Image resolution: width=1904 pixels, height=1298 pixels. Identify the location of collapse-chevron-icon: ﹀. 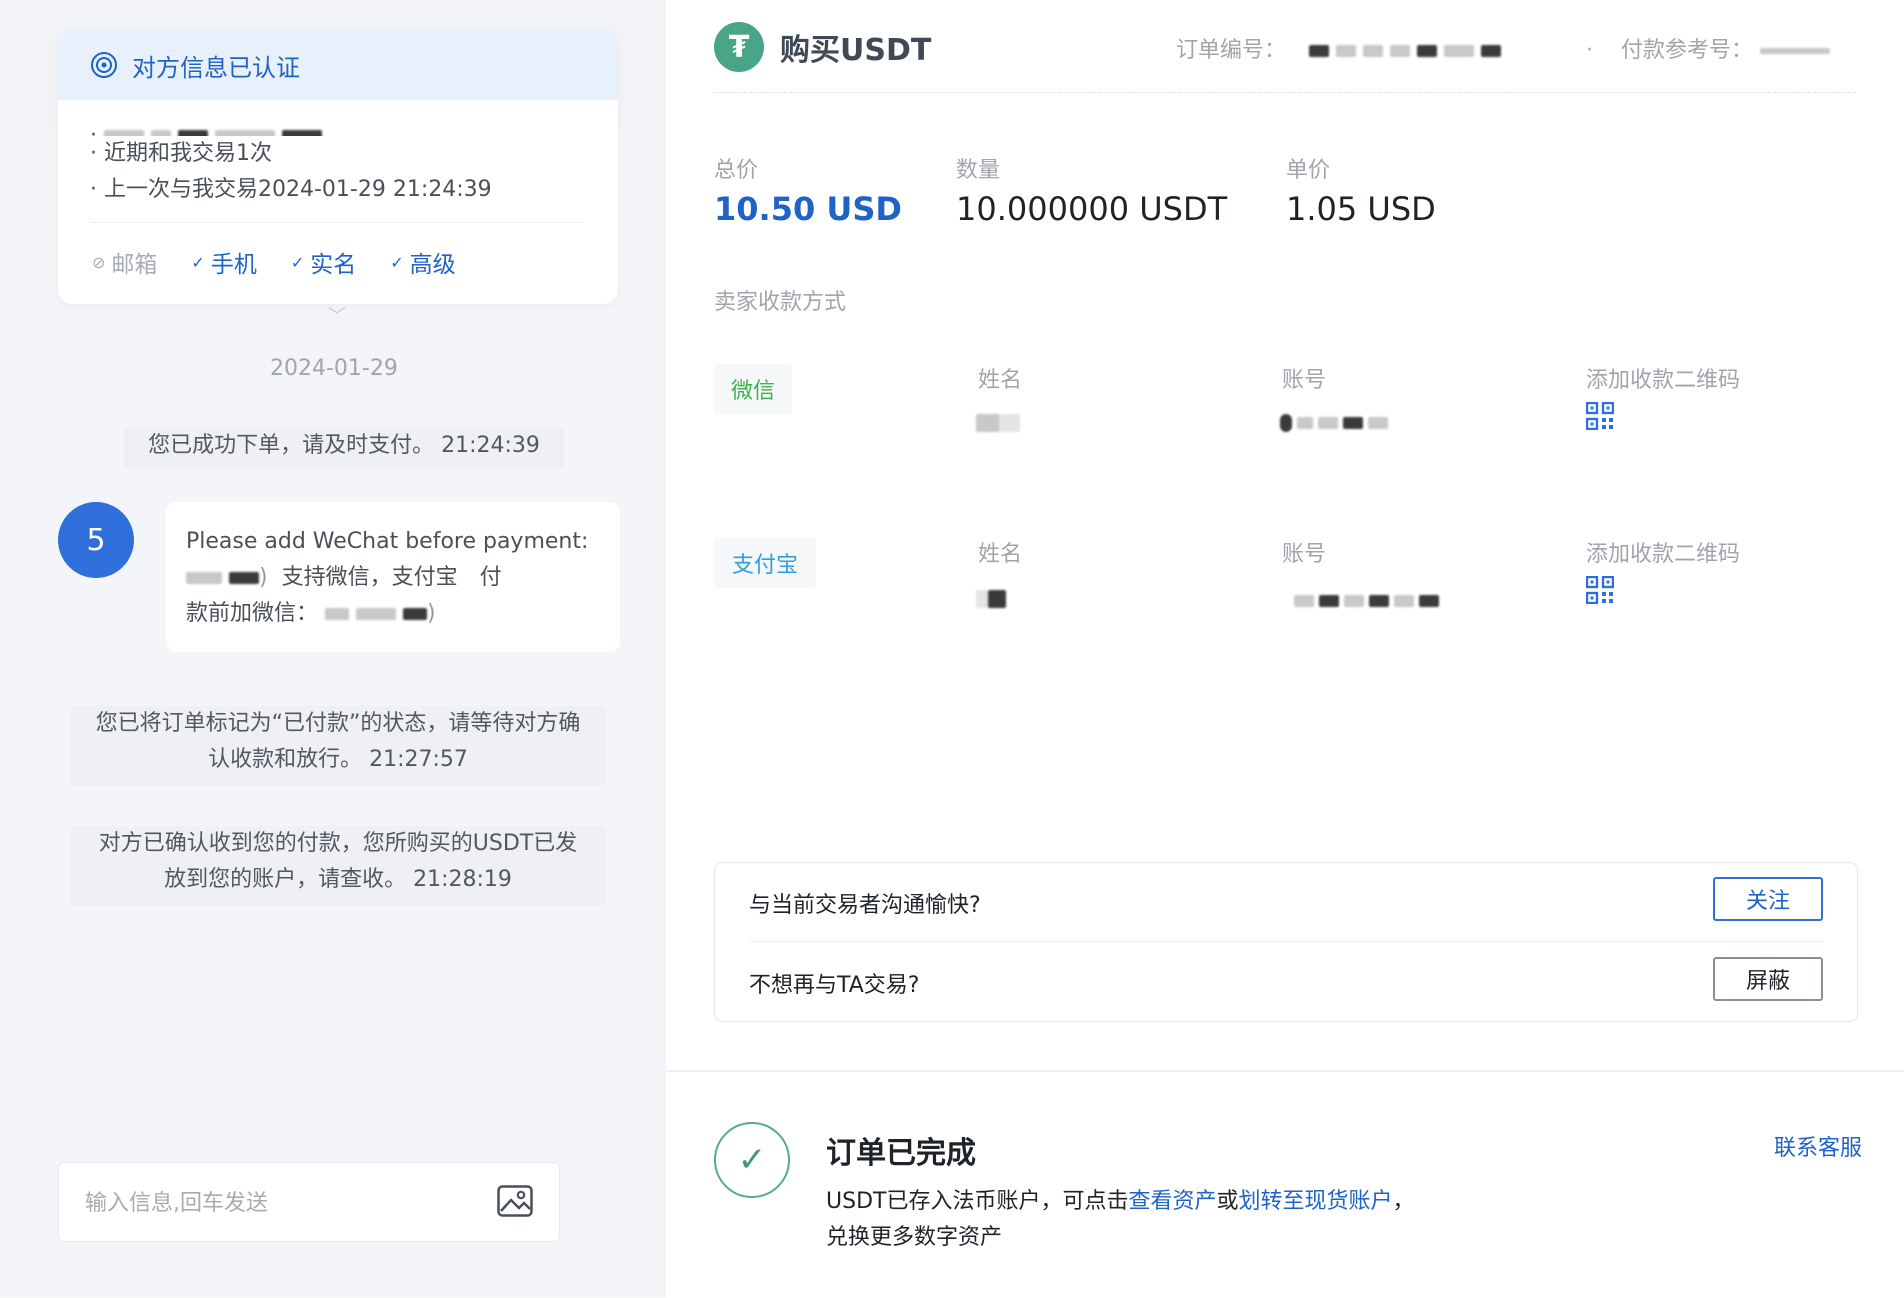
(337, 315).